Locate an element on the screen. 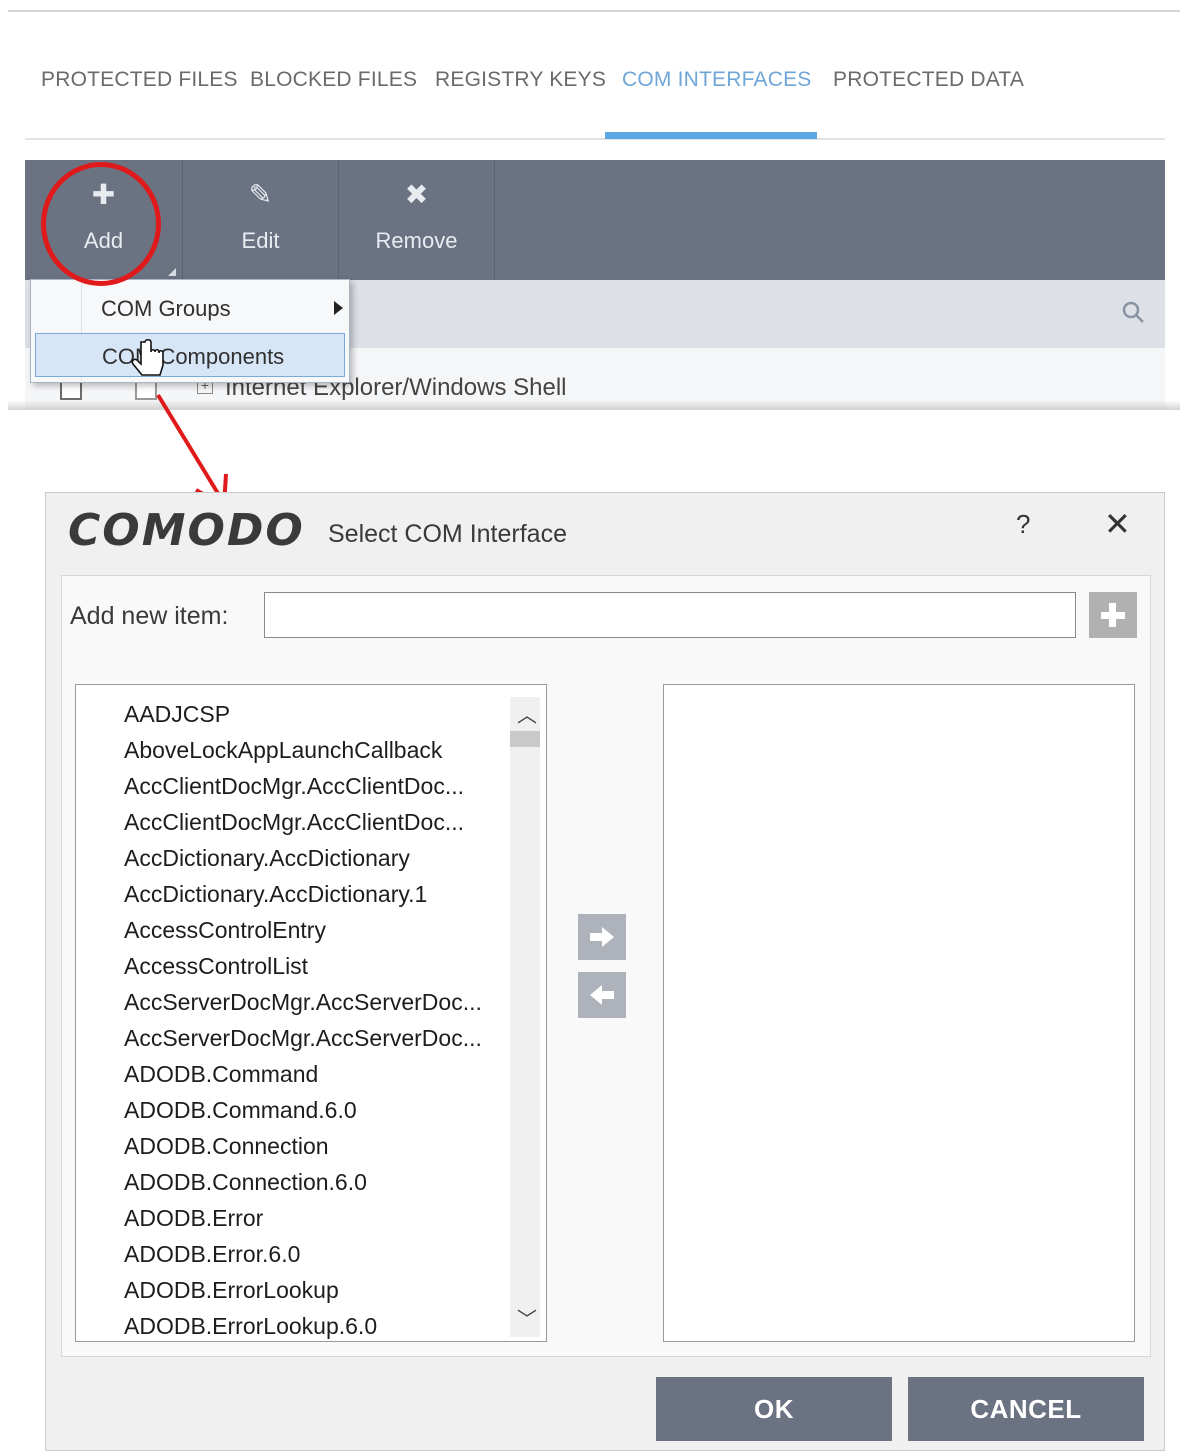 This screenshot has height=1451, width=1187. scroll-thumb is located at coordinates (525, 739).